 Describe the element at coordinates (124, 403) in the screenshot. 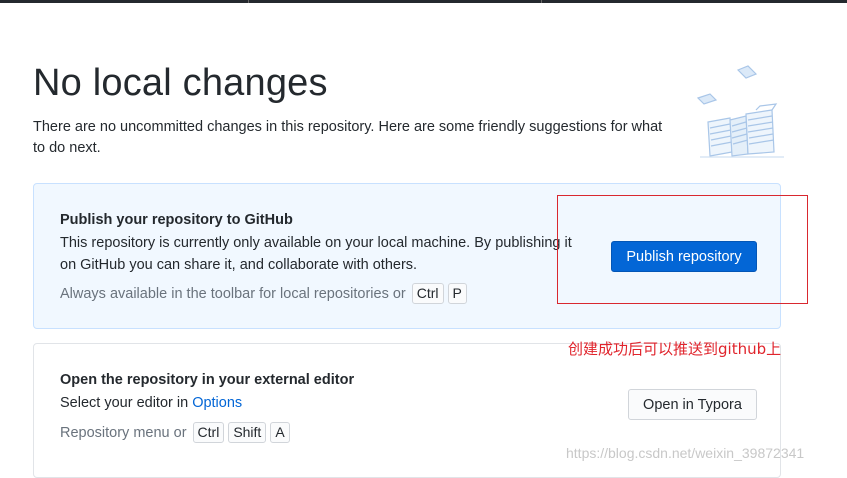

I see `editor-description-text: Select your editor in` at that location.